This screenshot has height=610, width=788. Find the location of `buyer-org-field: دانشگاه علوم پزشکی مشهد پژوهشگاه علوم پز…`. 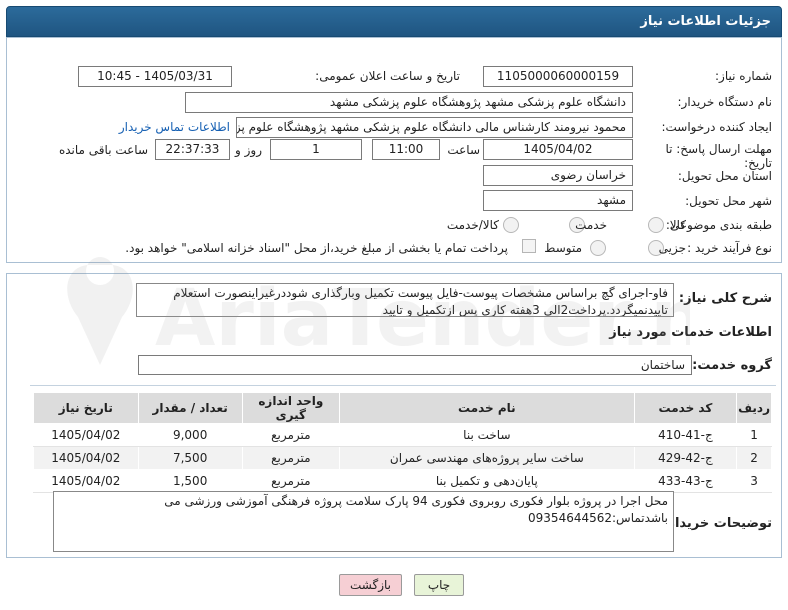

buyer-org-field: دانشگاه علوم پزشکی مشهد پژوهشگاه علوم پز… is located at coordinates (409, 102).